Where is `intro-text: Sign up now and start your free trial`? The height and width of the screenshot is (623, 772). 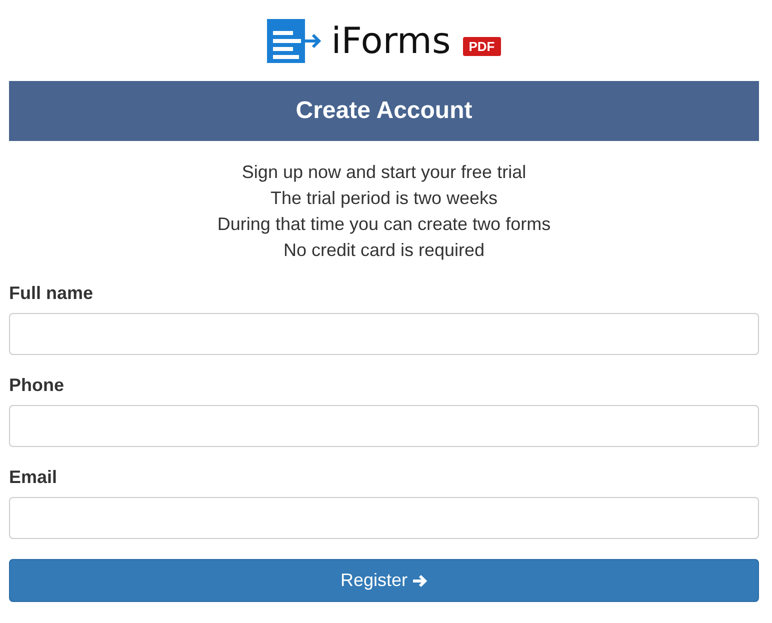 intro-text: Sign up now and start your free trial is located at coordinates (384, 172).